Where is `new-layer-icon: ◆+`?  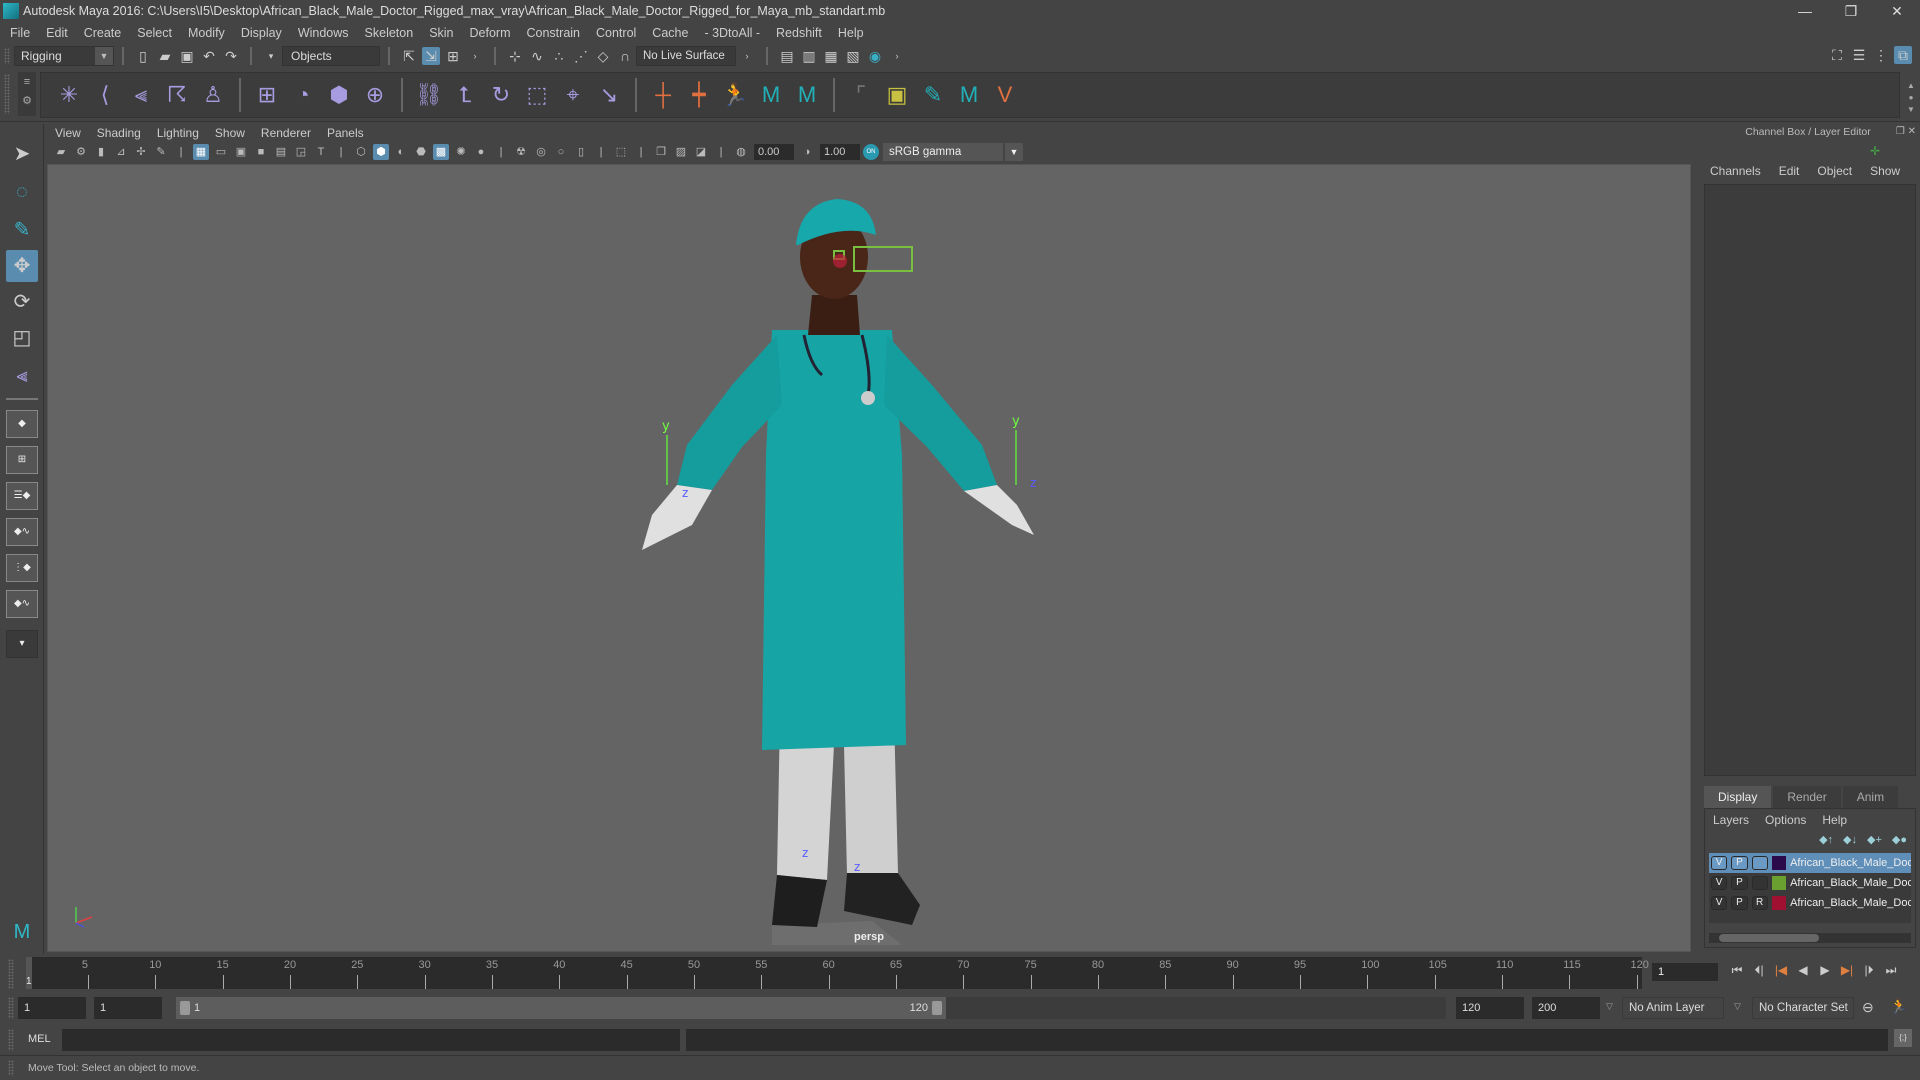 new-layer-icon: ◆+ is located at coordinates (1874, 839).